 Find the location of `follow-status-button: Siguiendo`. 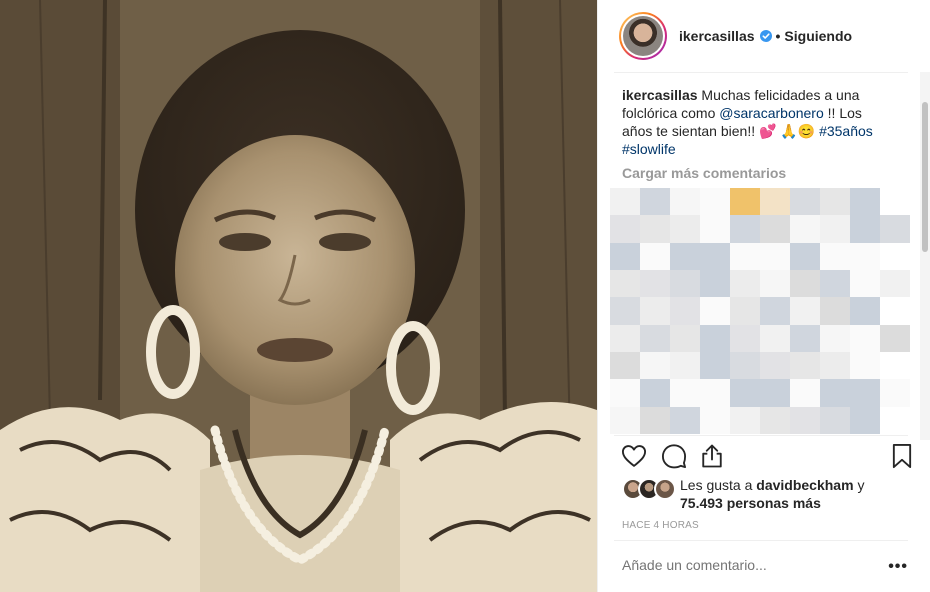

follow-status-button: Siguiendo is located at coordinates (818, 36).